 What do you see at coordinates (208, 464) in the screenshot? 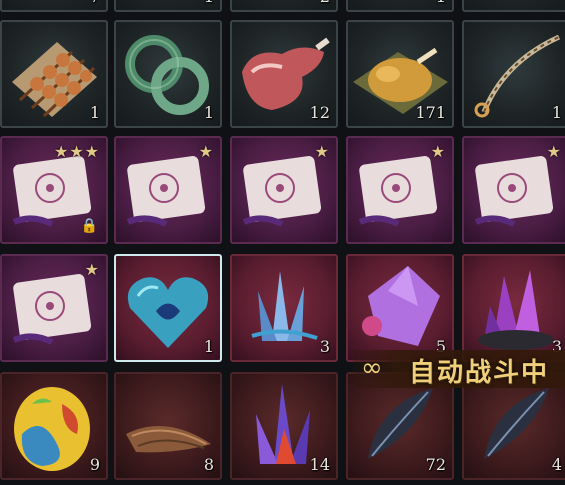
I see `item-count: 8` at bounding box center [208, 464].